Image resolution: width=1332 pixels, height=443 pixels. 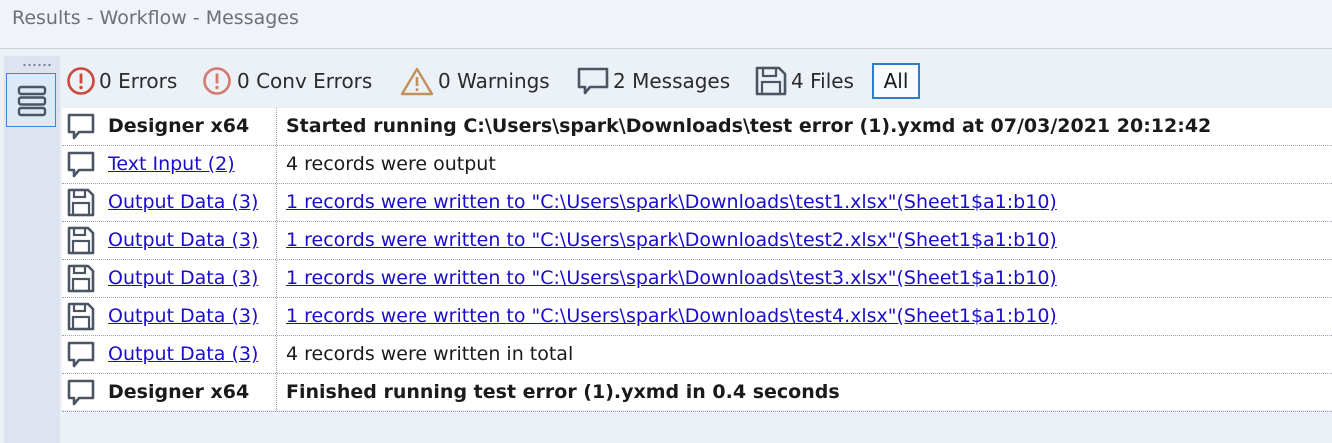 What do you see at coordinates (171, 164) in the screenshot?
I see `tool-link: Text Input (2)` at bounding box center [171, 164].